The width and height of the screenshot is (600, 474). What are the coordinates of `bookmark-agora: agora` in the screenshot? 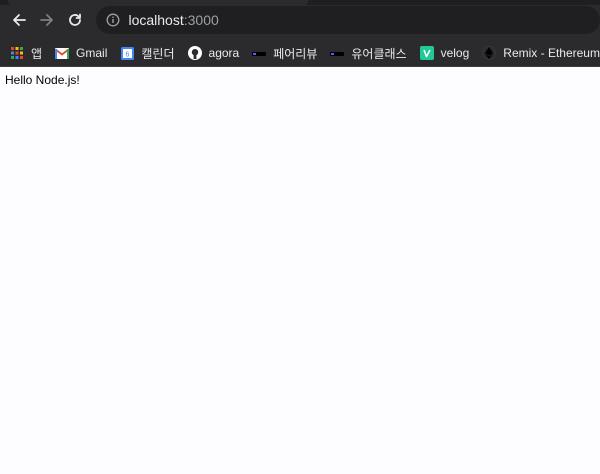 It's located at (213, 53).